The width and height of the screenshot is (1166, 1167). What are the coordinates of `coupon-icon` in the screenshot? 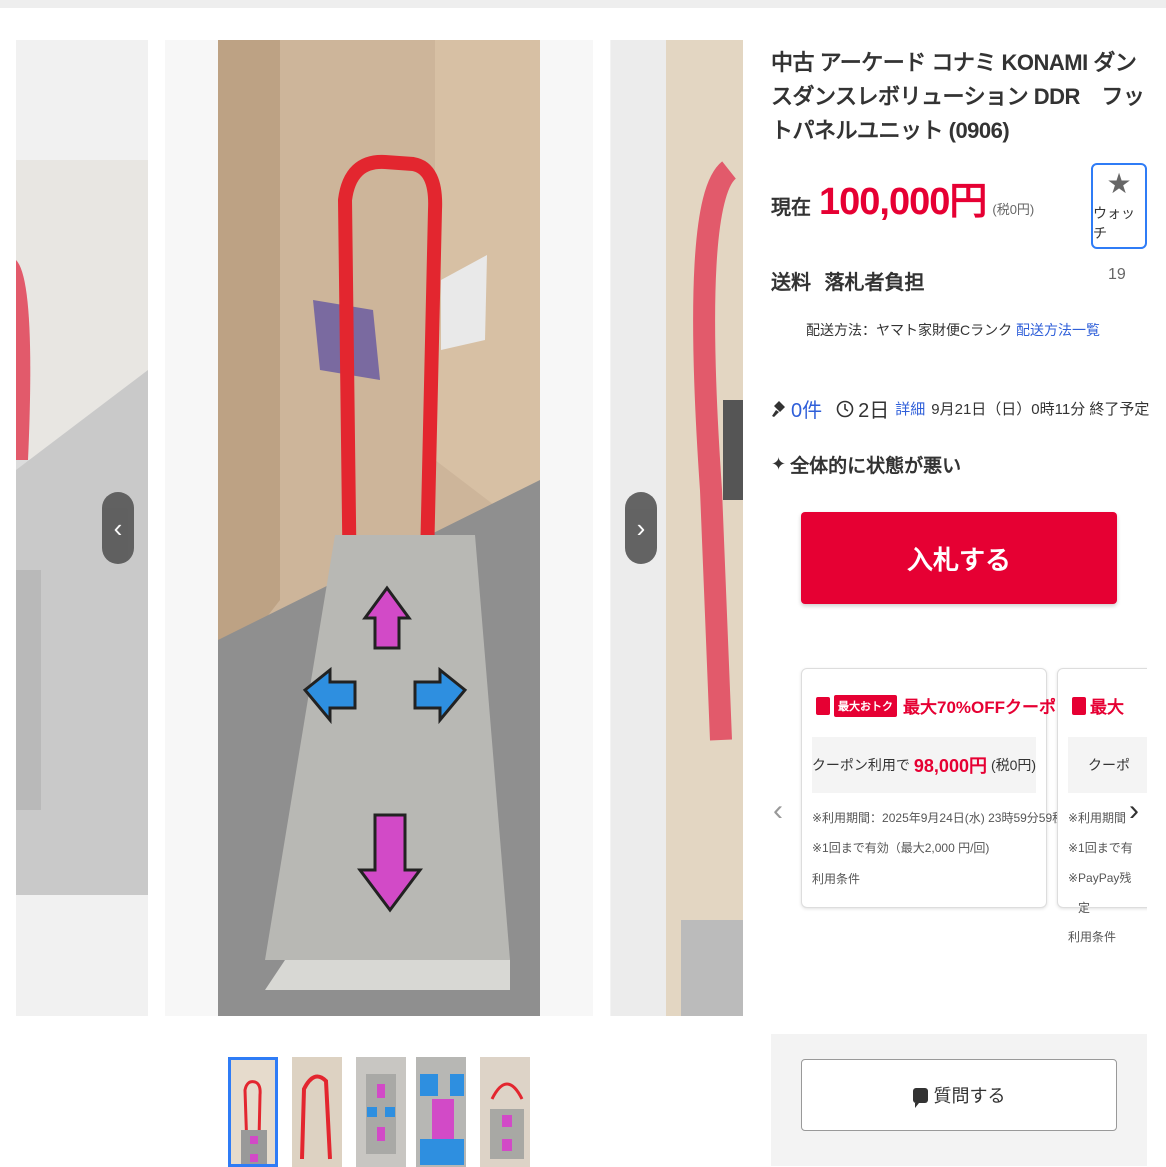 It's located at (823, 705).